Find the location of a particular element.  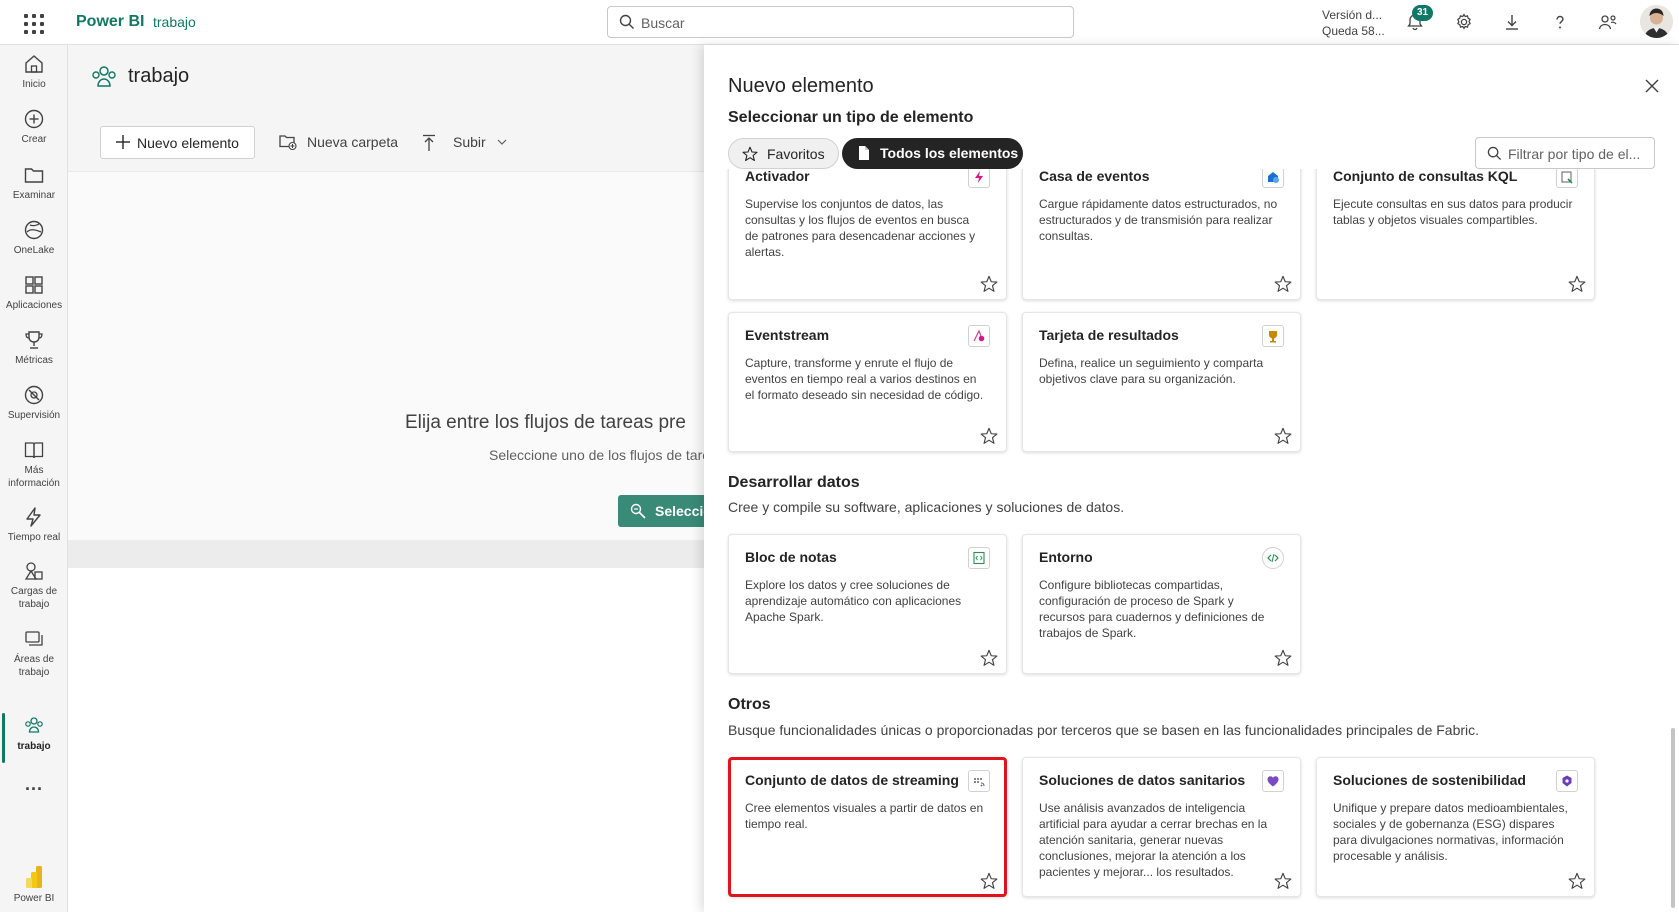

nav-item-crear: Crear is located at coordinates (34, 127).